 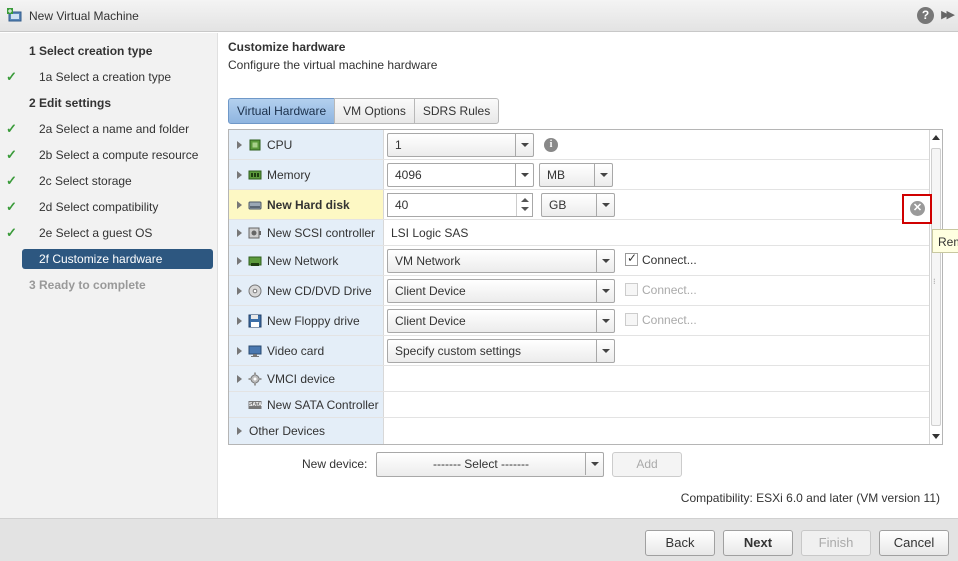 I want to click on hardware-row-sata-controller: SATA New SATA Controller, so click(x=579, y=405).